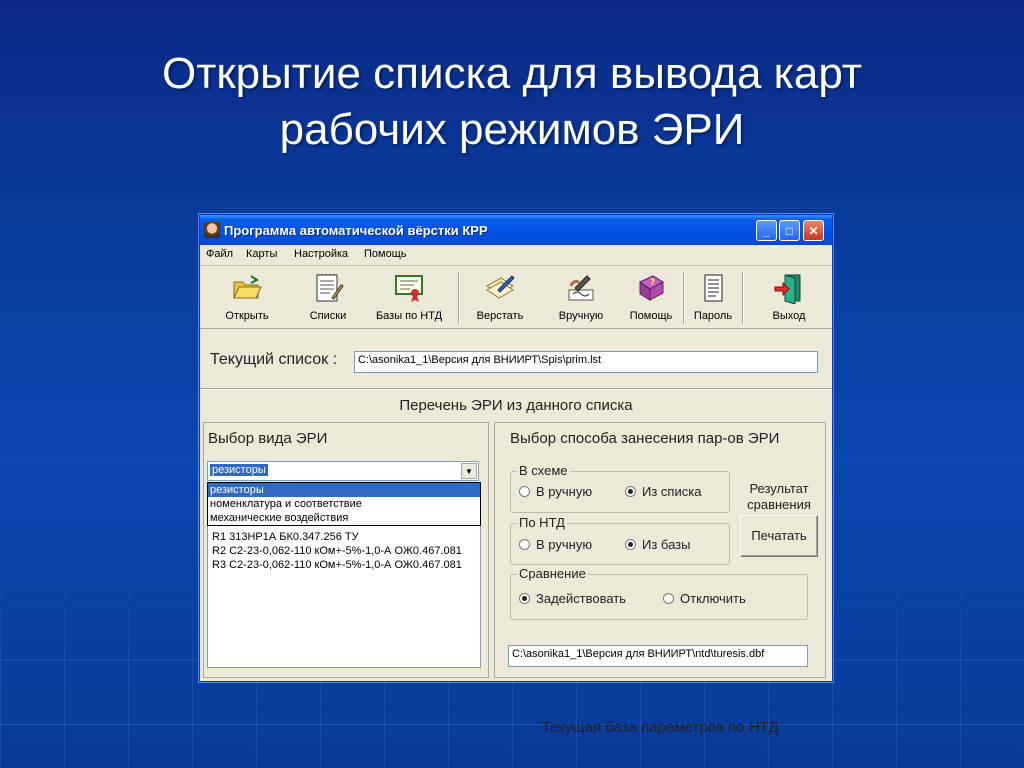 Image resolution: width=1024 pixels, height=768 pixels. What do you see at coordinates (787, 289) in the screenshot?
I see `exit-door-icon` at bounding box center [787, 289].